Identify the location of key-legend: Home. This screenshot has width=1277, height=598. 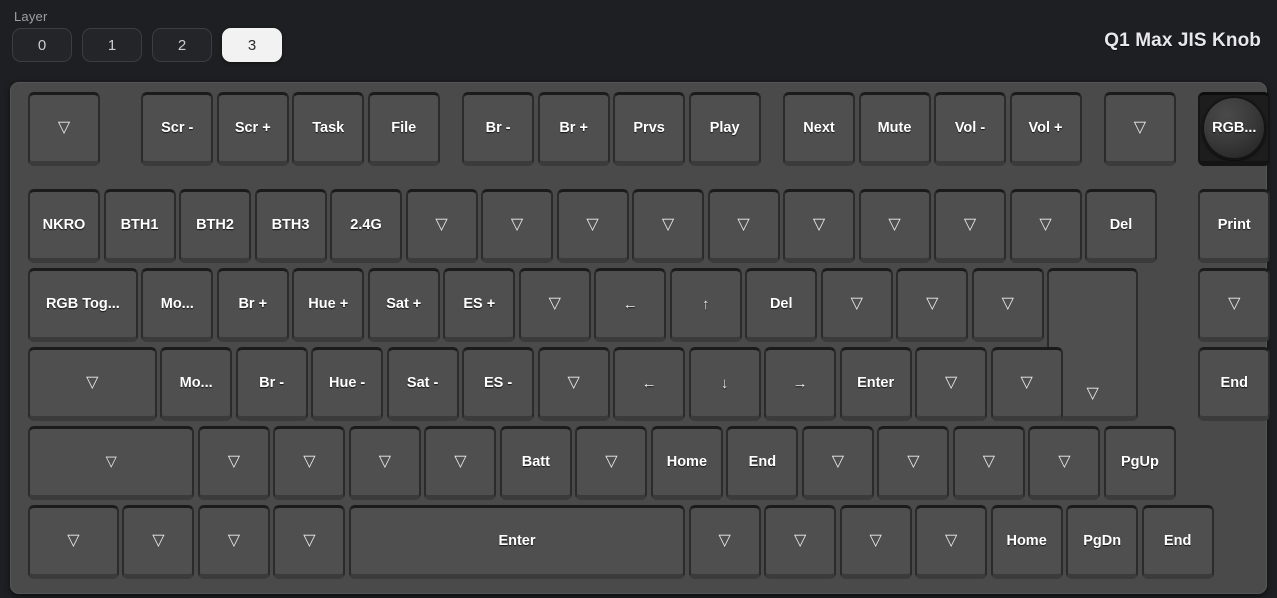
(1026, 540).